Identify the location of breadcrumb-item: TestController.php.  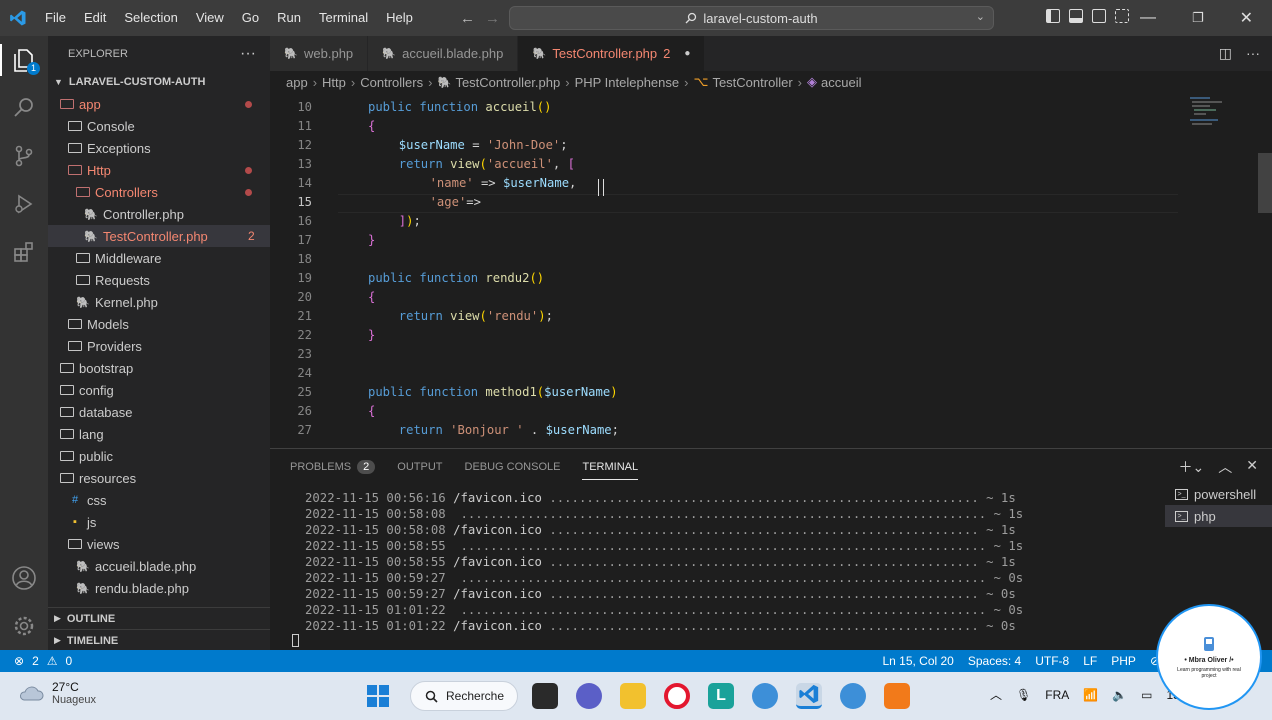
(507, 82).